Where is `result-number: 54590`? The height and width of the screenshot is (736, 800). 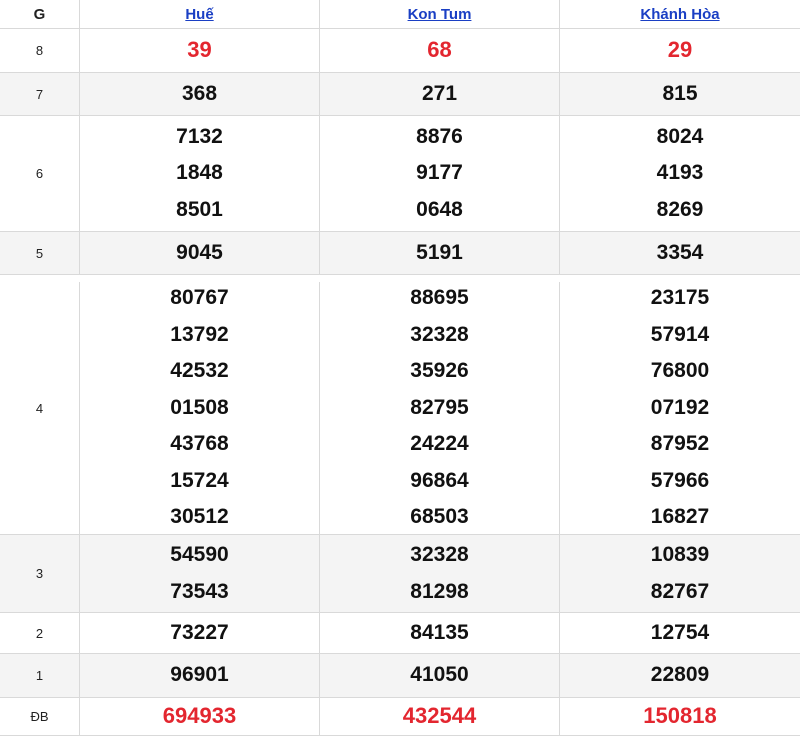 result-number: 54590 is located at coordinates (199, 554).